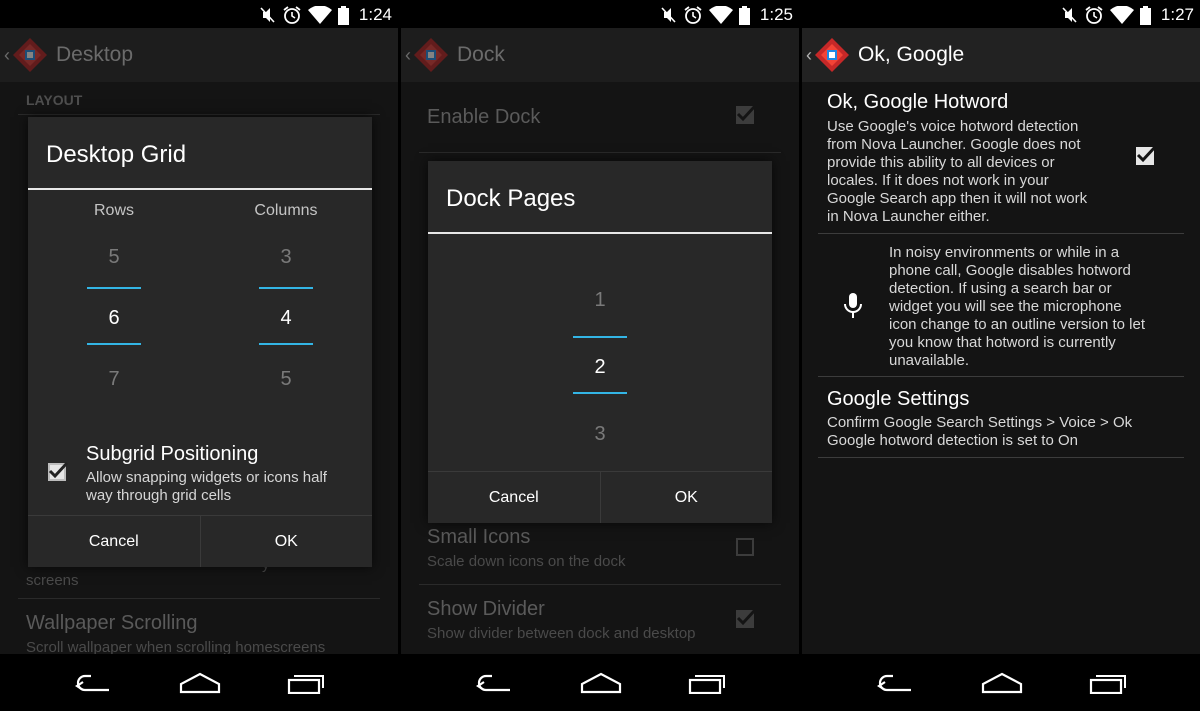 Image resolution: width=1200 pixels, height=711 pixels. What do you see at coordinates (286, 257) in the screenshot?
I see `columns-prev-value: 3` at bounding box center [286, 257].